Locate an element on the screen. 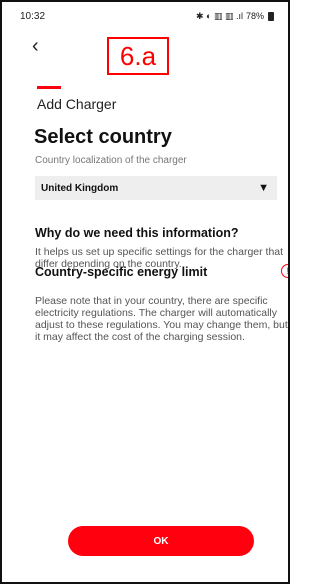  status-indicator-icons: ✱ ◐ ▥ ▥ .ıl is located at coordinates (219, 15).